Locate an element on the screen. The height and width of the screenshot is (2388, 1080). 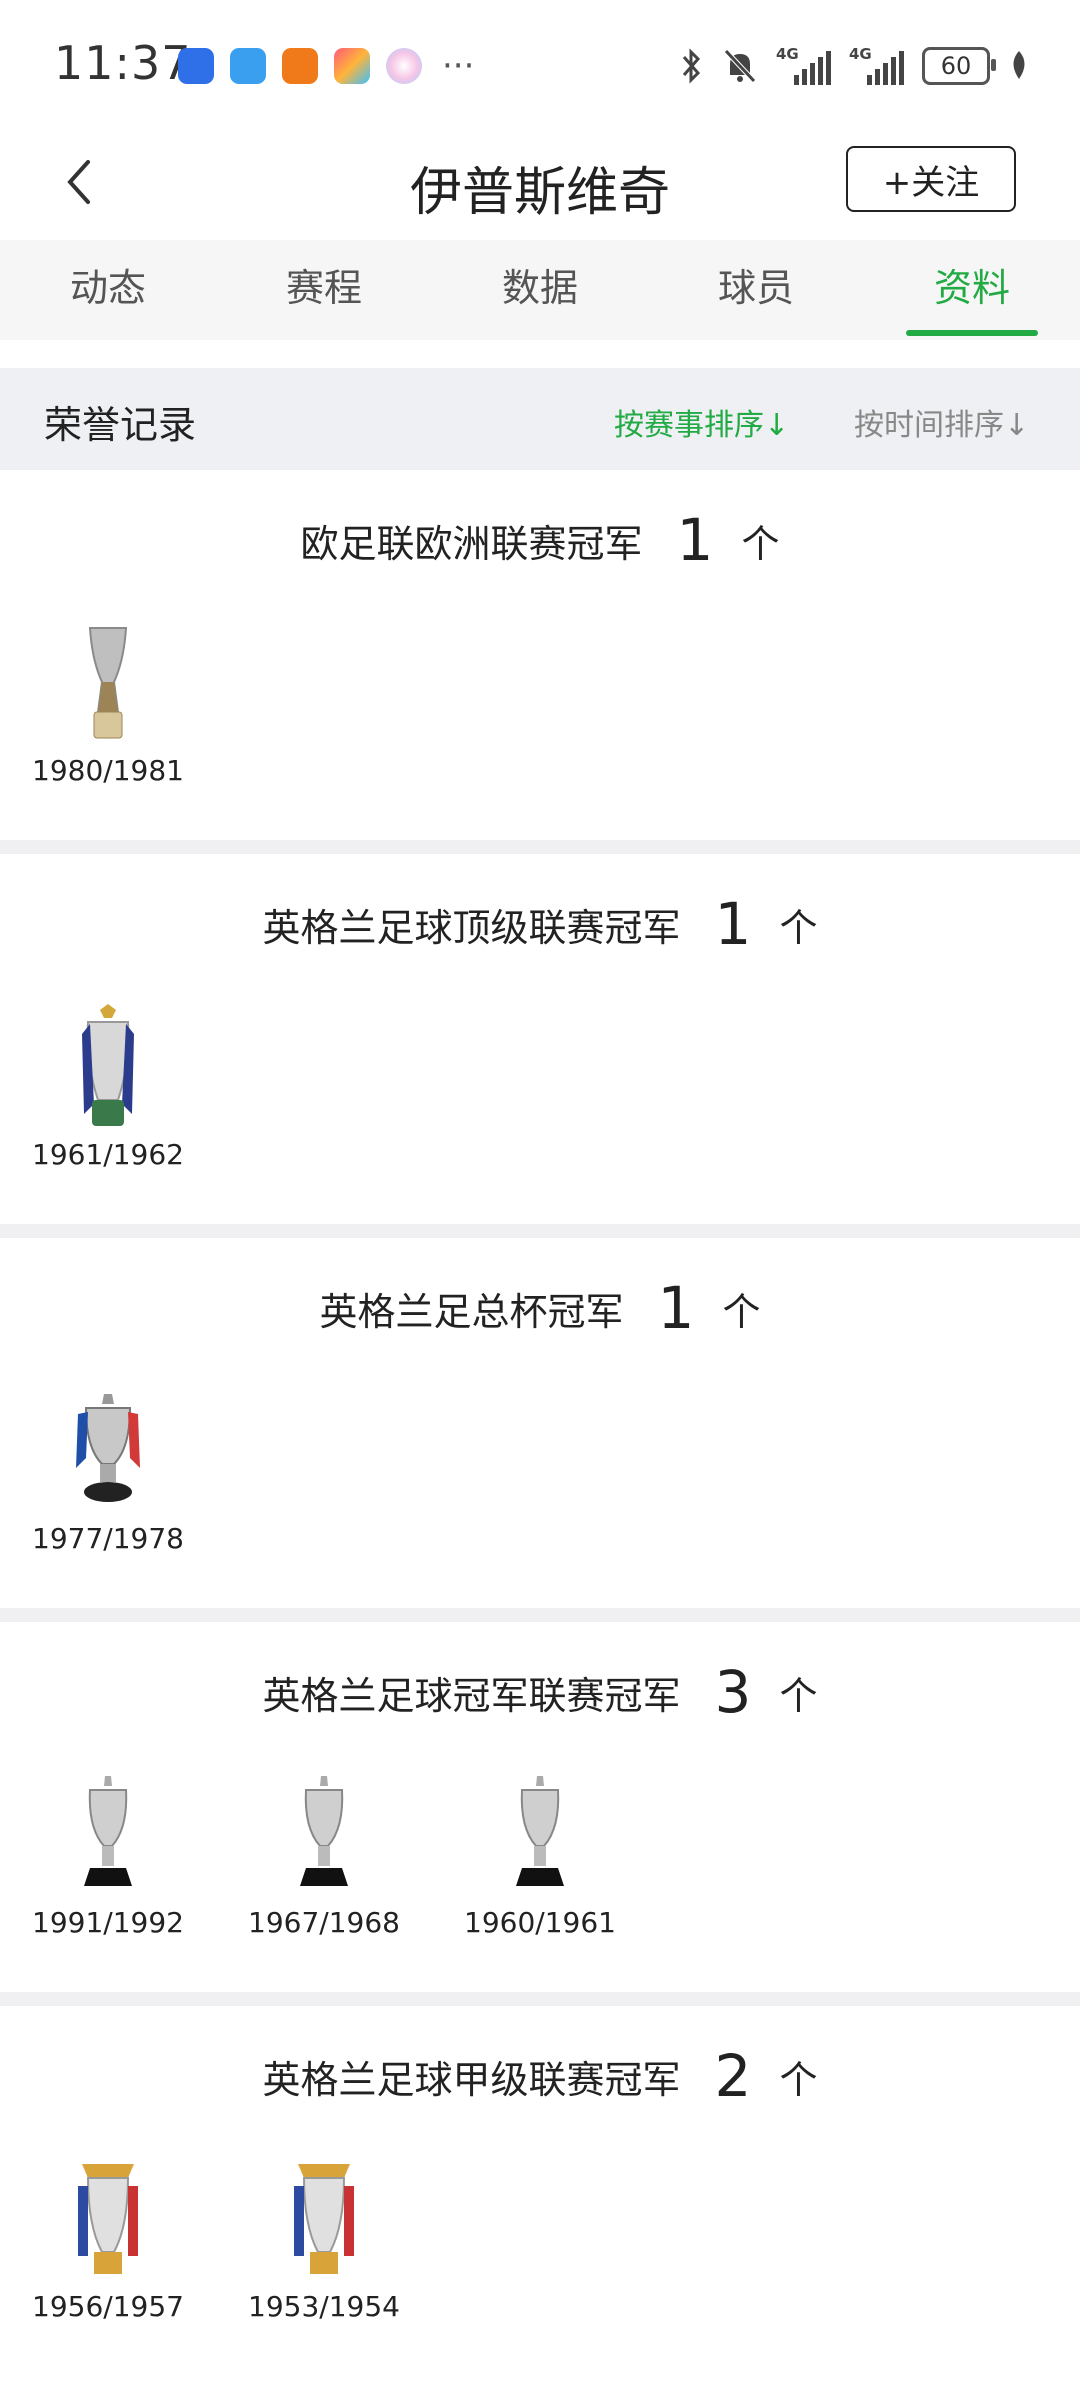
trophy-item: 1977/1978 is located at coordinates (108, 1471).